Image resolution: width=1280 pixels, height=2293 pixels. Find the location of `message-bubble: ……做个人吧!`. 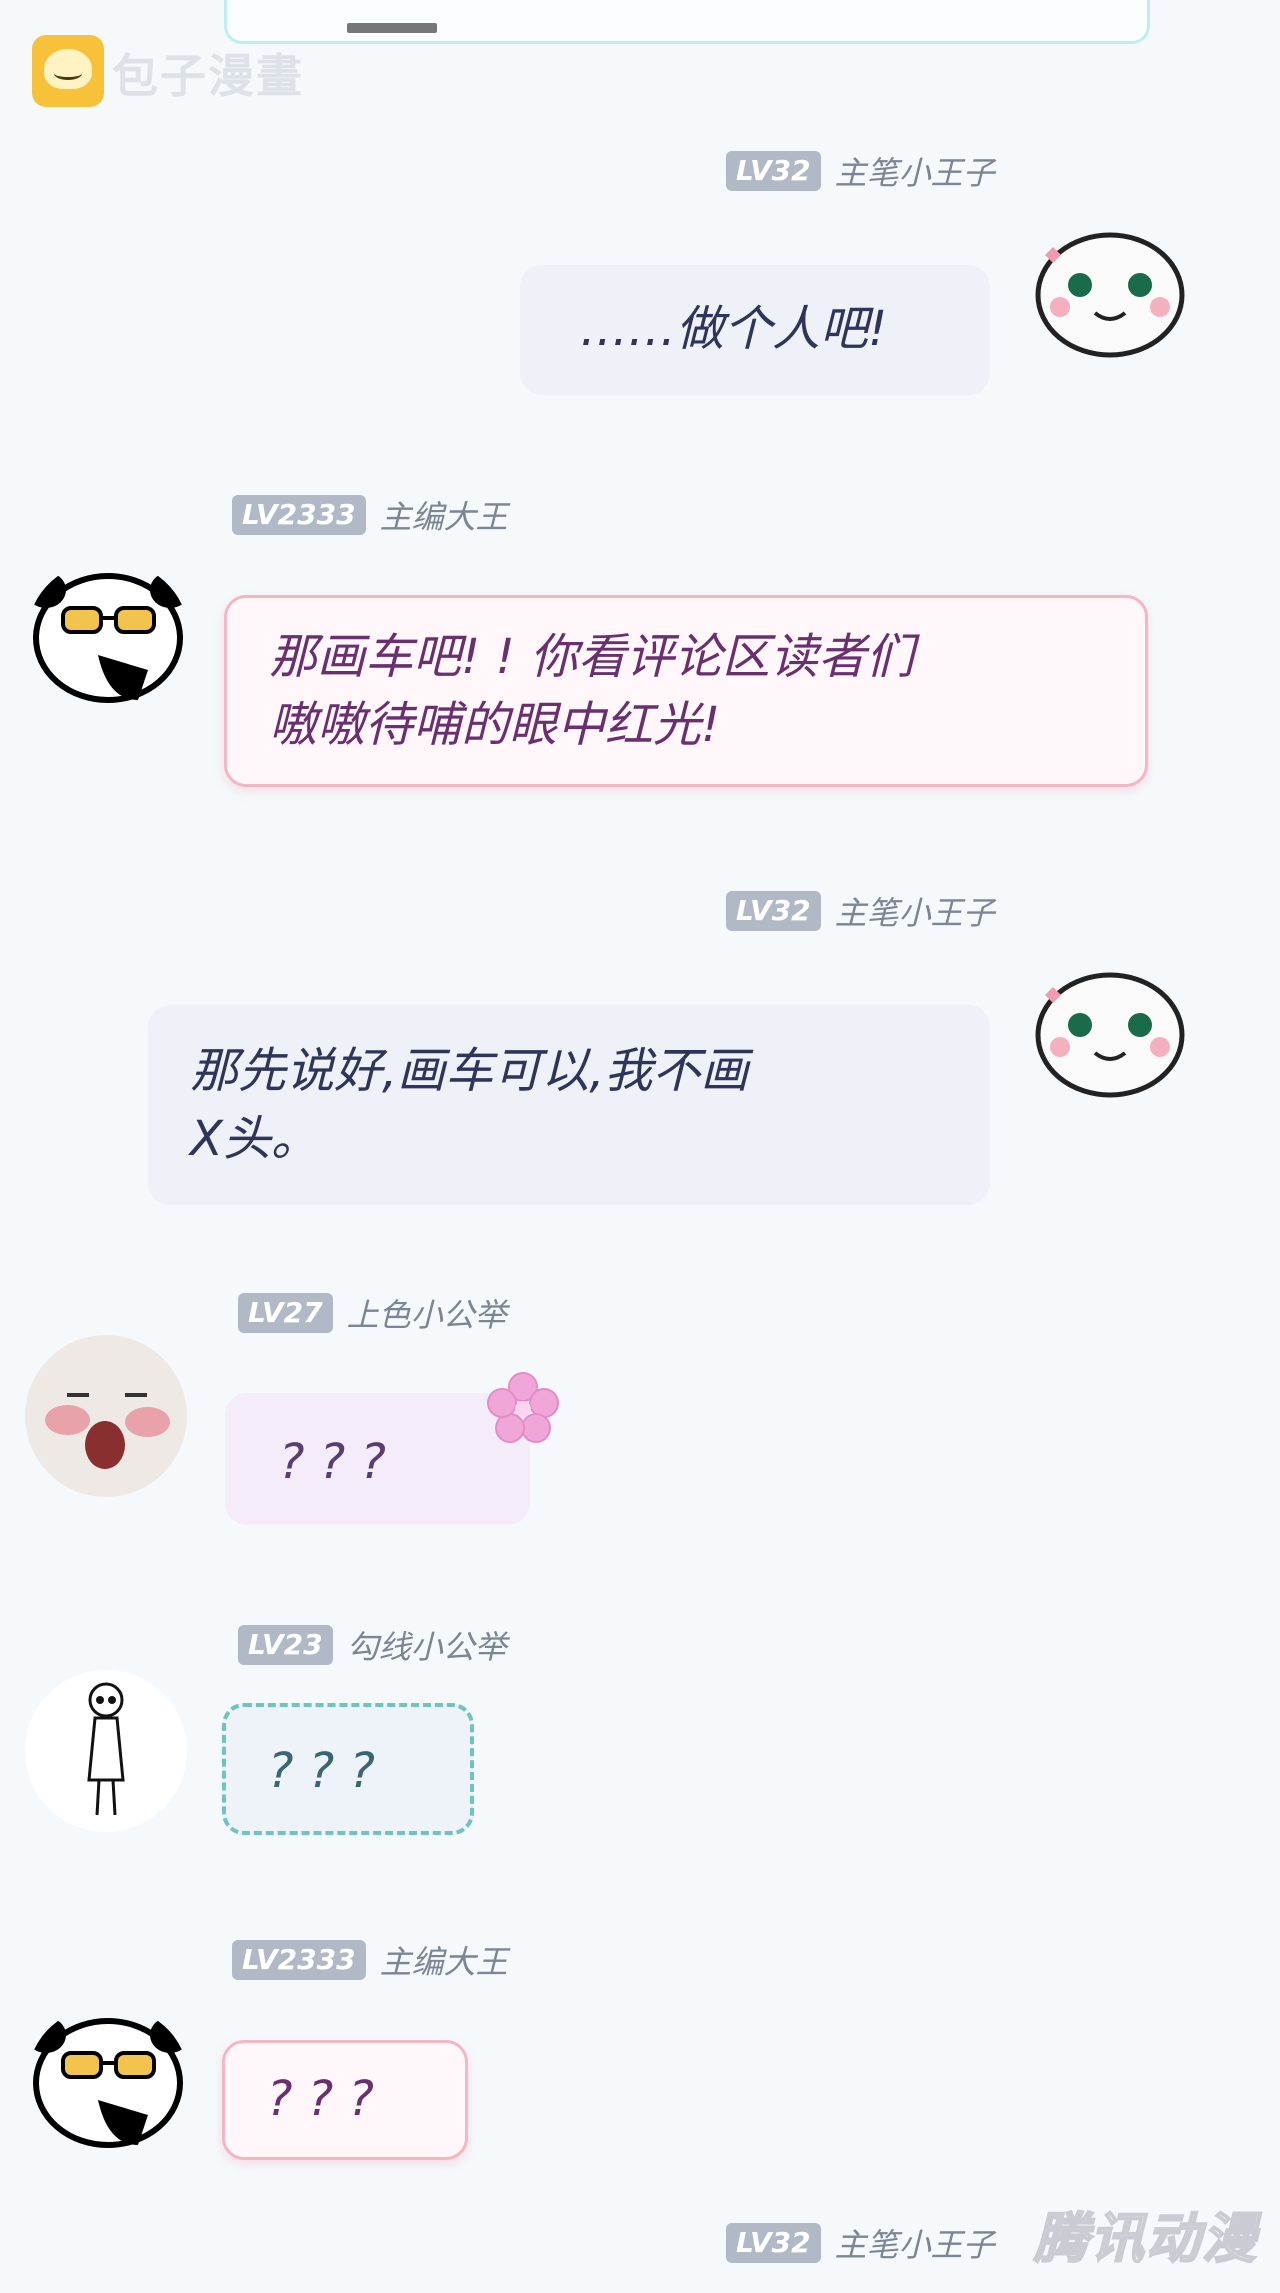

message-bubble: ……做个人吧! is located at coordinates (755, 330).